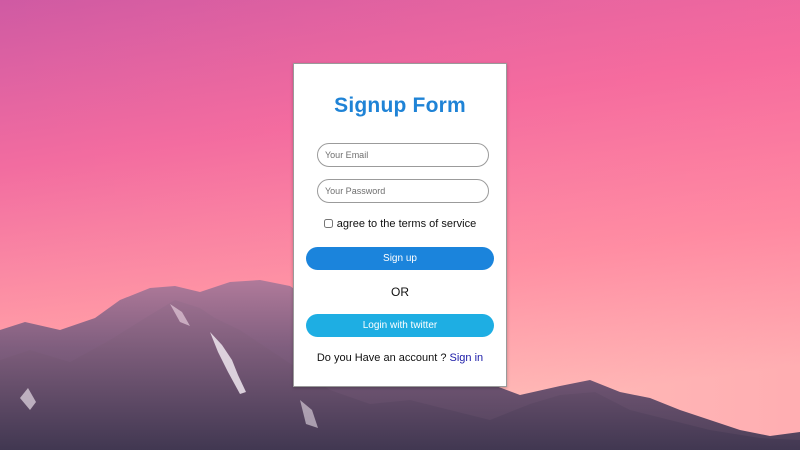 This screenshot has width=800, height=450. What do you see at coordinates (381, 358) in the screenshot?
I see `account-prompt-text: Do you Have an account ?` at bounding box center [381, 358].